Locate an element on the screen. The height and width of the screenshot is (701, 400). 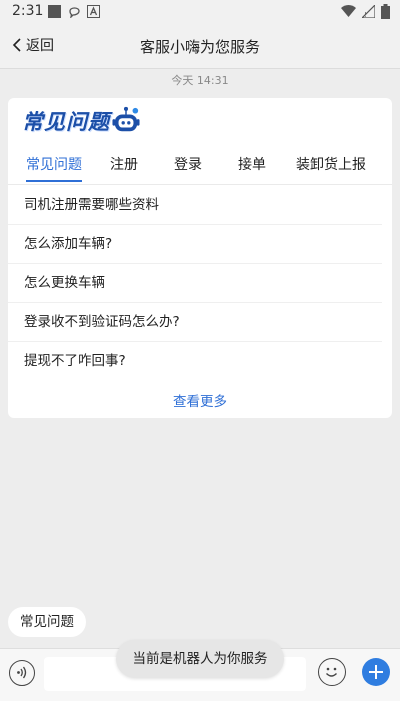
battery-icon is located at coordinates (385, 11).